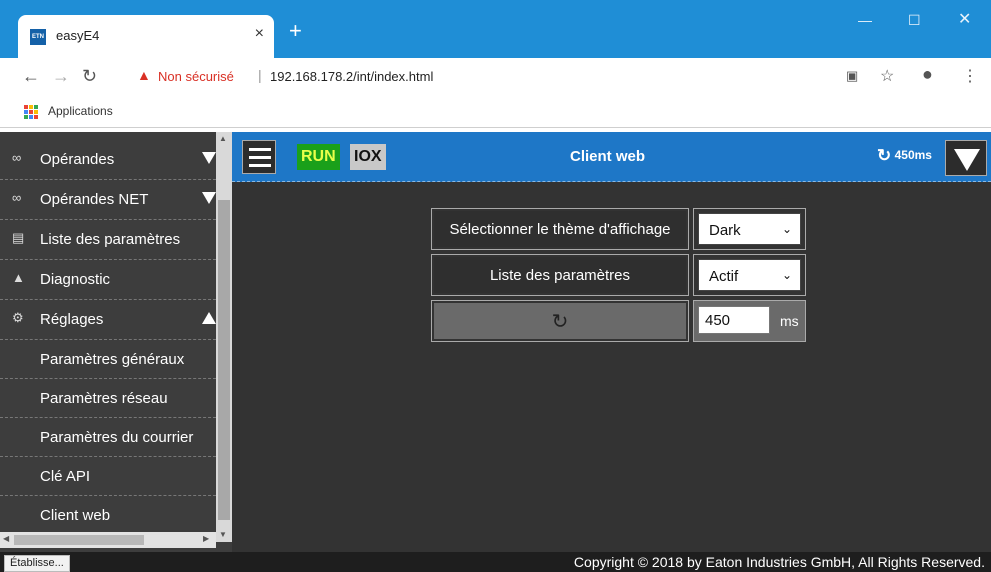 Image resolution: width=991 pixels, height=572 pixels. I want to click on menu-dots-icon: ⋮, so click(970, 76).